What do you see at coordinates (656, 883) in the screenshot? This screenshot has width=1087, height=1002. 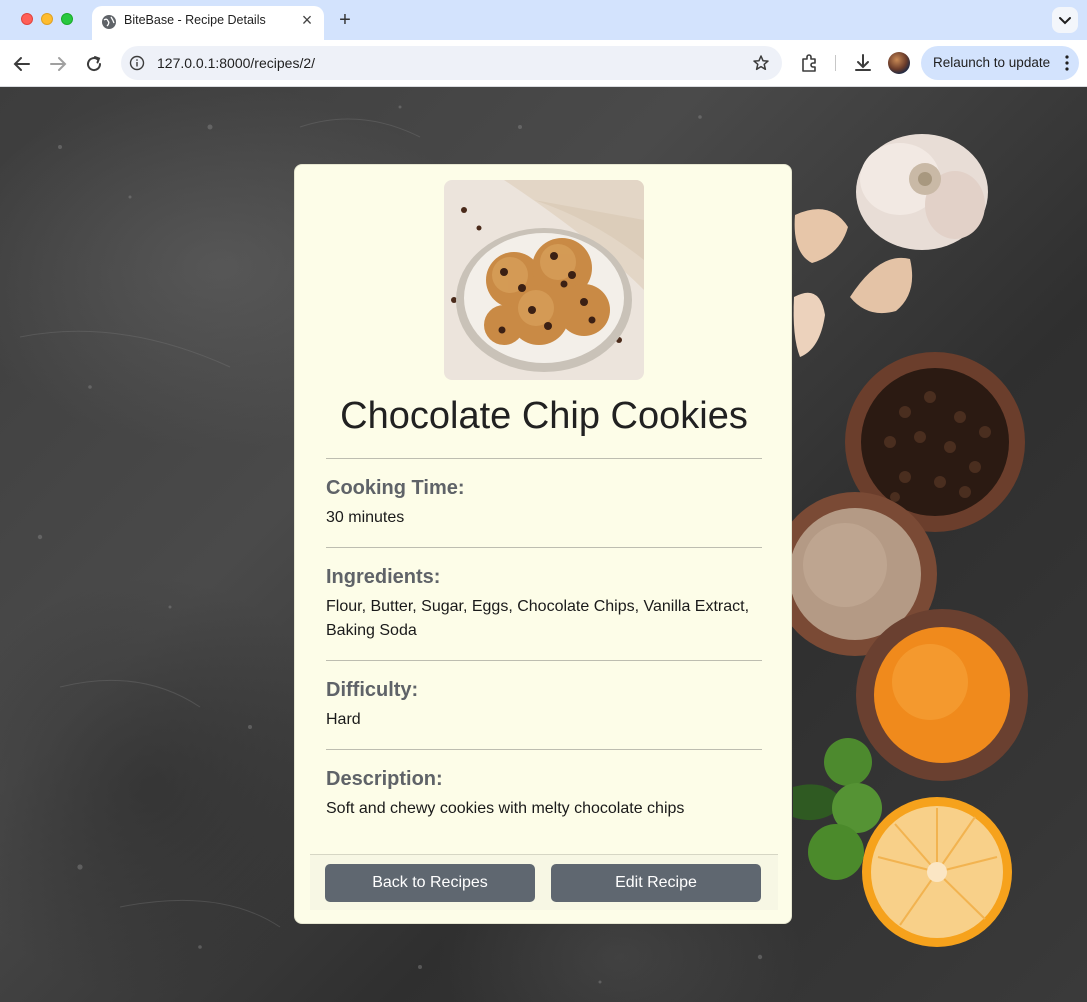 I see `edit-recipe-button: Edit Recipe` at bounding box center [656, 883].